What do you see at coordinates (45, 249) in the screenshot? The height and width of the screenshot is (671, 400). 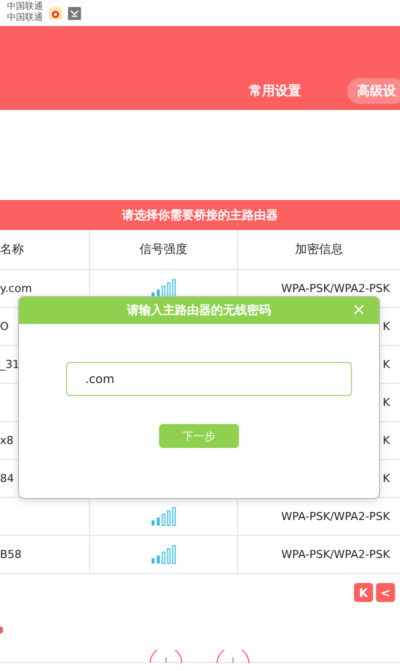 I see `column-header: 名称` at bounding box center [45, 249].